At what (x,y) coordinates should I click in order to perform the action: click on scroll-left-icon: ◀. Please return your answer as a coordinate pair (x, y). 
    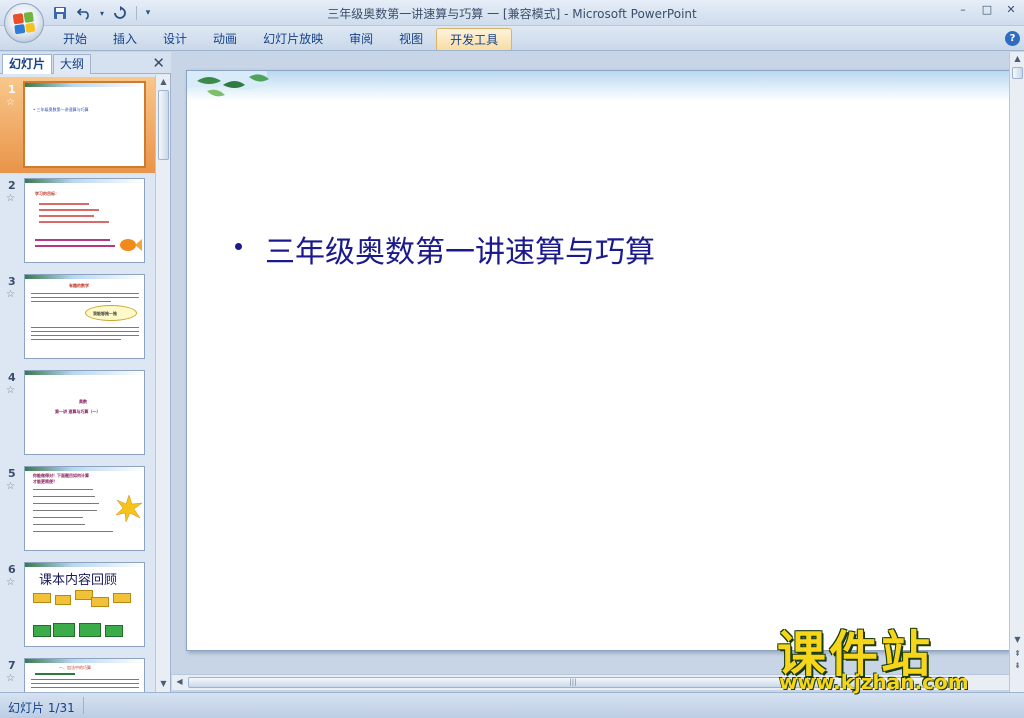
    Looking at the image, I should click on (179, 682).